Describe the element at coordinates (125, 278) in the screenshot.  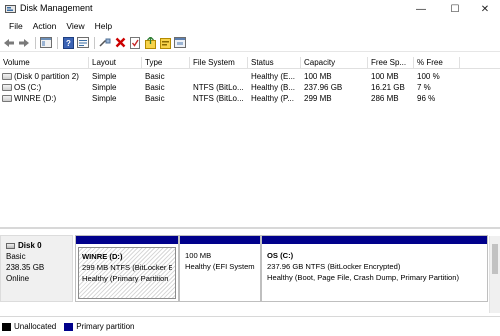
I see `partition-health: Healthy (Primary Partition` at that location.